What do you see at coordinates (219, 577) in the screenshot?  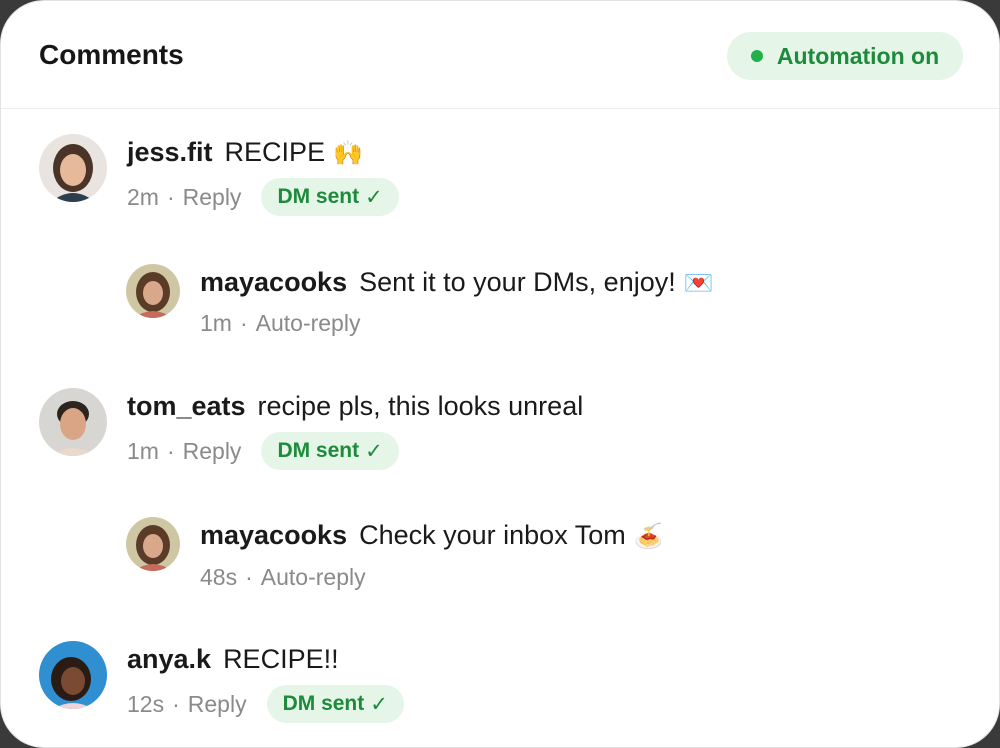 I see `comment-time: 48s` at bounding box center [219, 577].